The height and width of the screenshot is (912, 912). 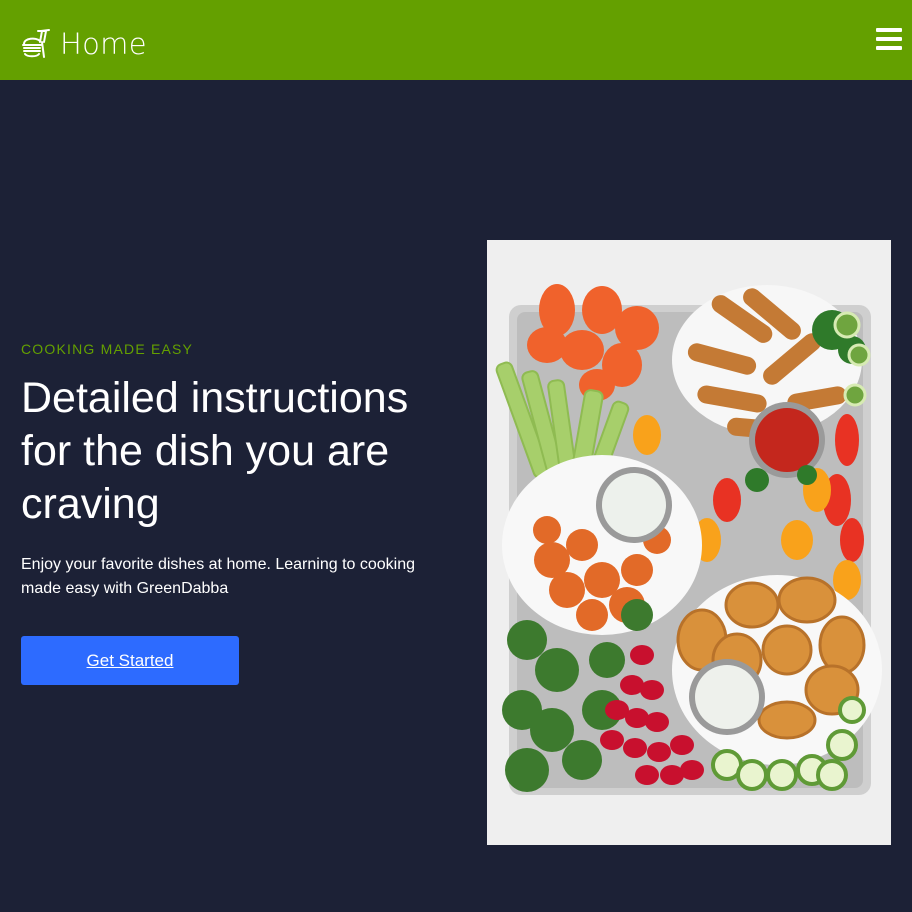 What do you see at coordinates (107, 349) in the screenshot?
I see `hero-eyebrow: COOKING MADE EASY` at bounding box center [107, 349].